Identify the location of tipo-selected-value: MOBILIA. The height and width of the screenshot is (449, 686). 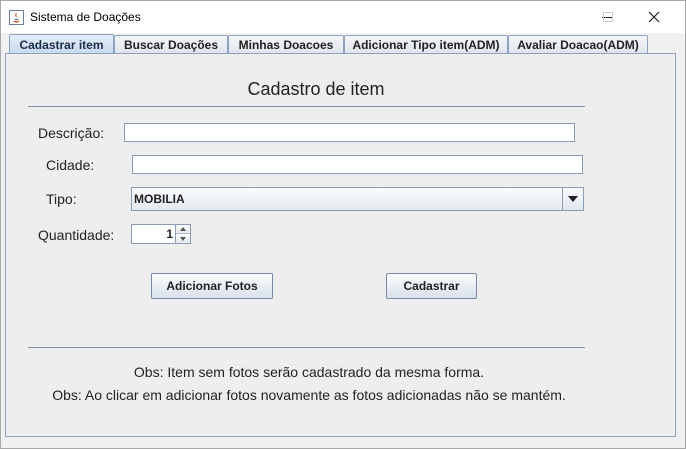
(159, 199).